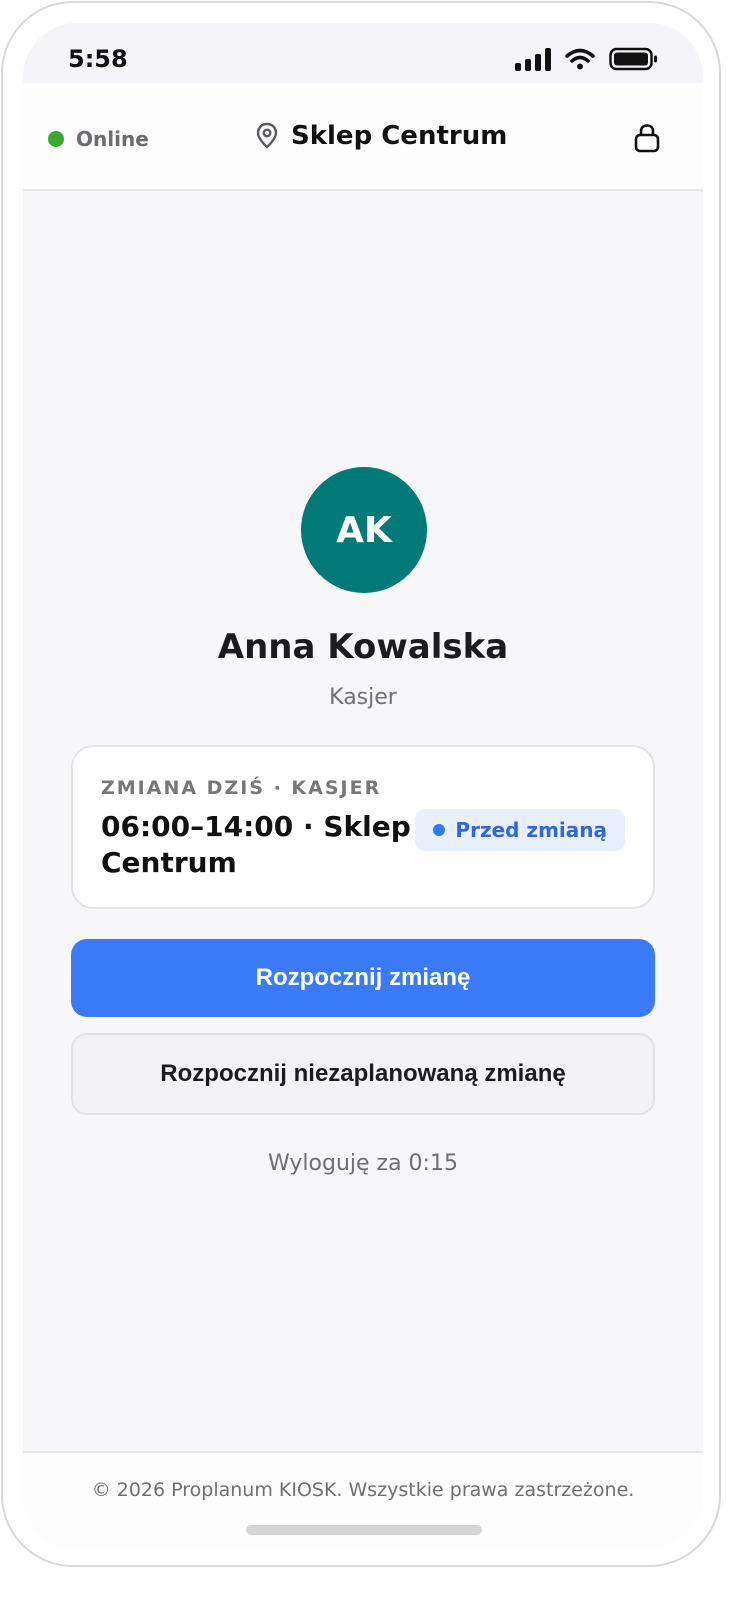 This screenshot has height=1600, width=736. I want to click on connection-status-label: Online, so click(112, 139).